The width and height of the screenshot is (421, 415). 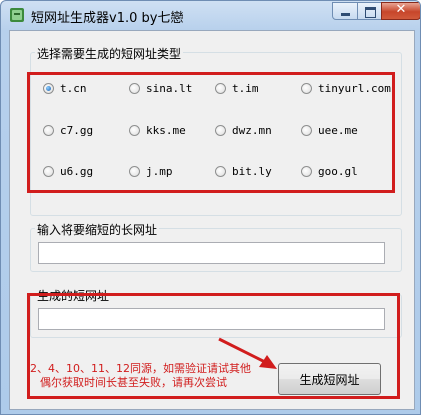 I want to click on title-bar: 短网址生成器v1.0 by七戀 ✕, so click(x=210, y=15).